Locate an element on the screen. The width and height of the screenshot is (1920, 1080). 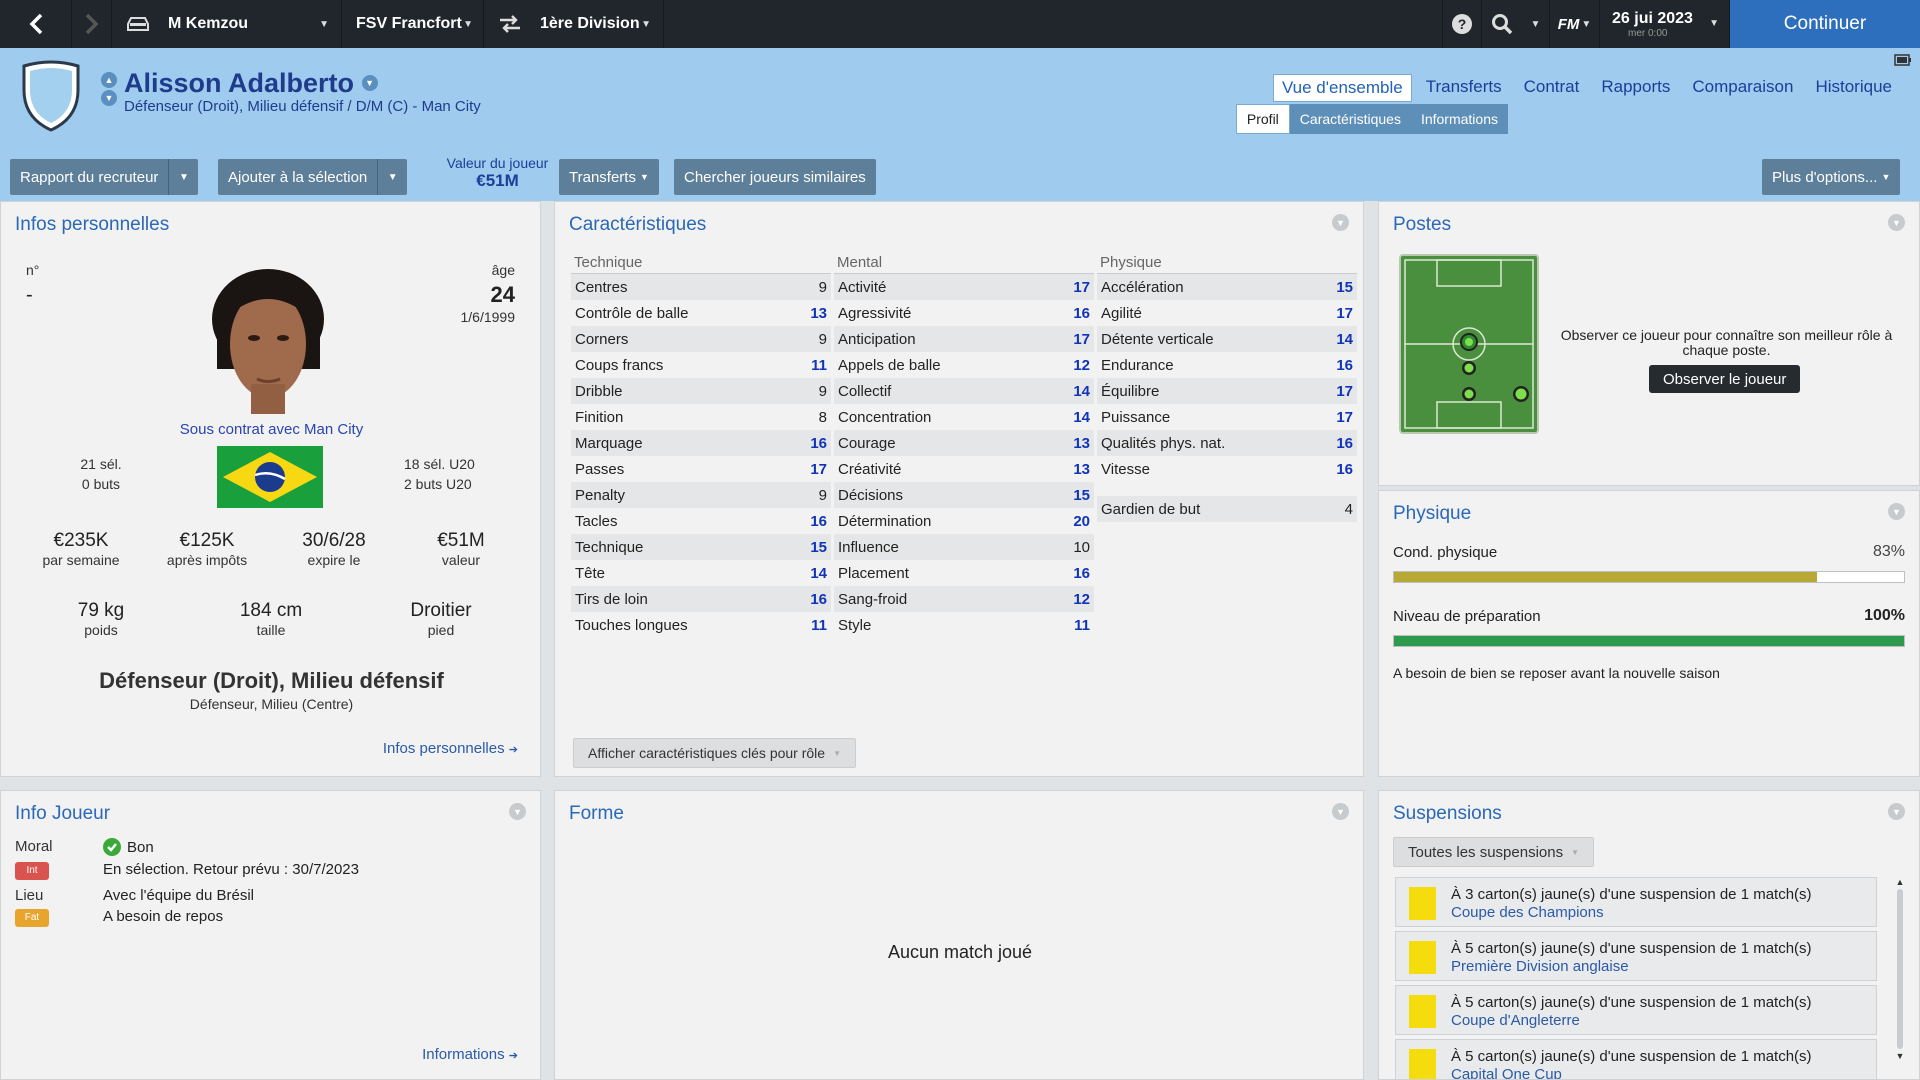
scroll-up-icon: ▲ is located at coordinates (1900, 882).